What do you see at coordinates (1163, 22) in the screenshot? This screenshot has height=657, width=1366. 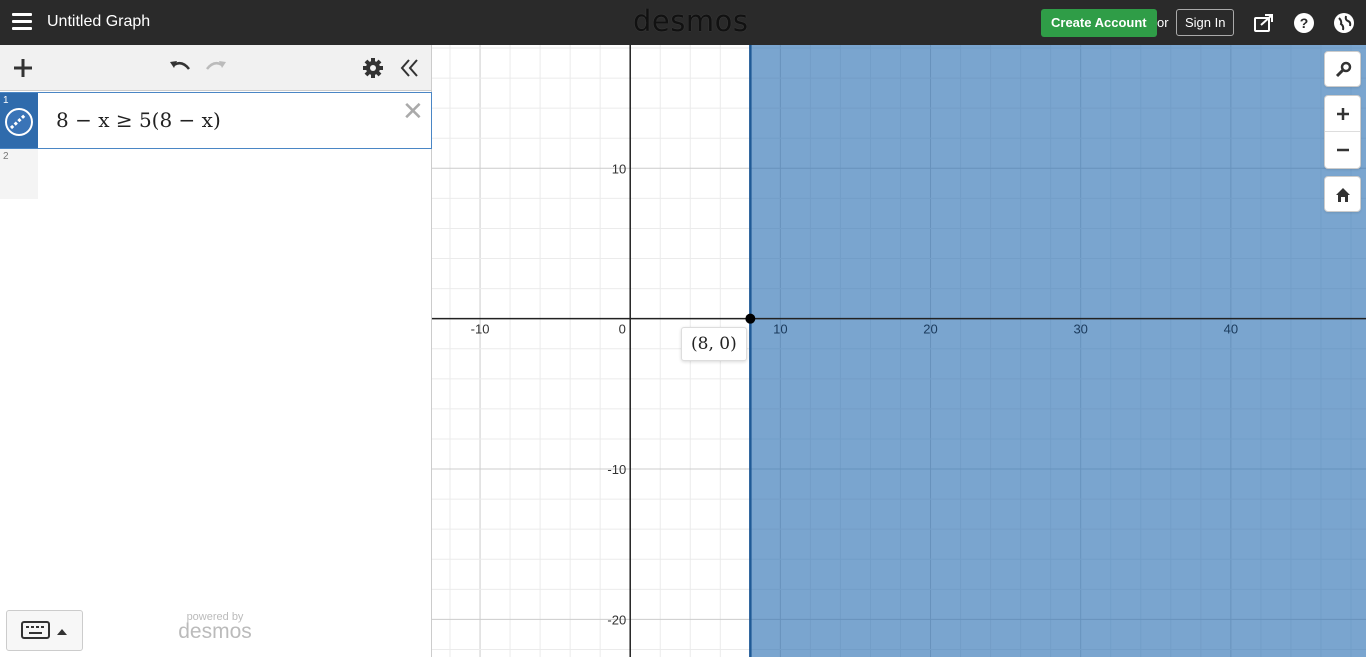 I see `or-text: or` at bounding box center [1163, 22].